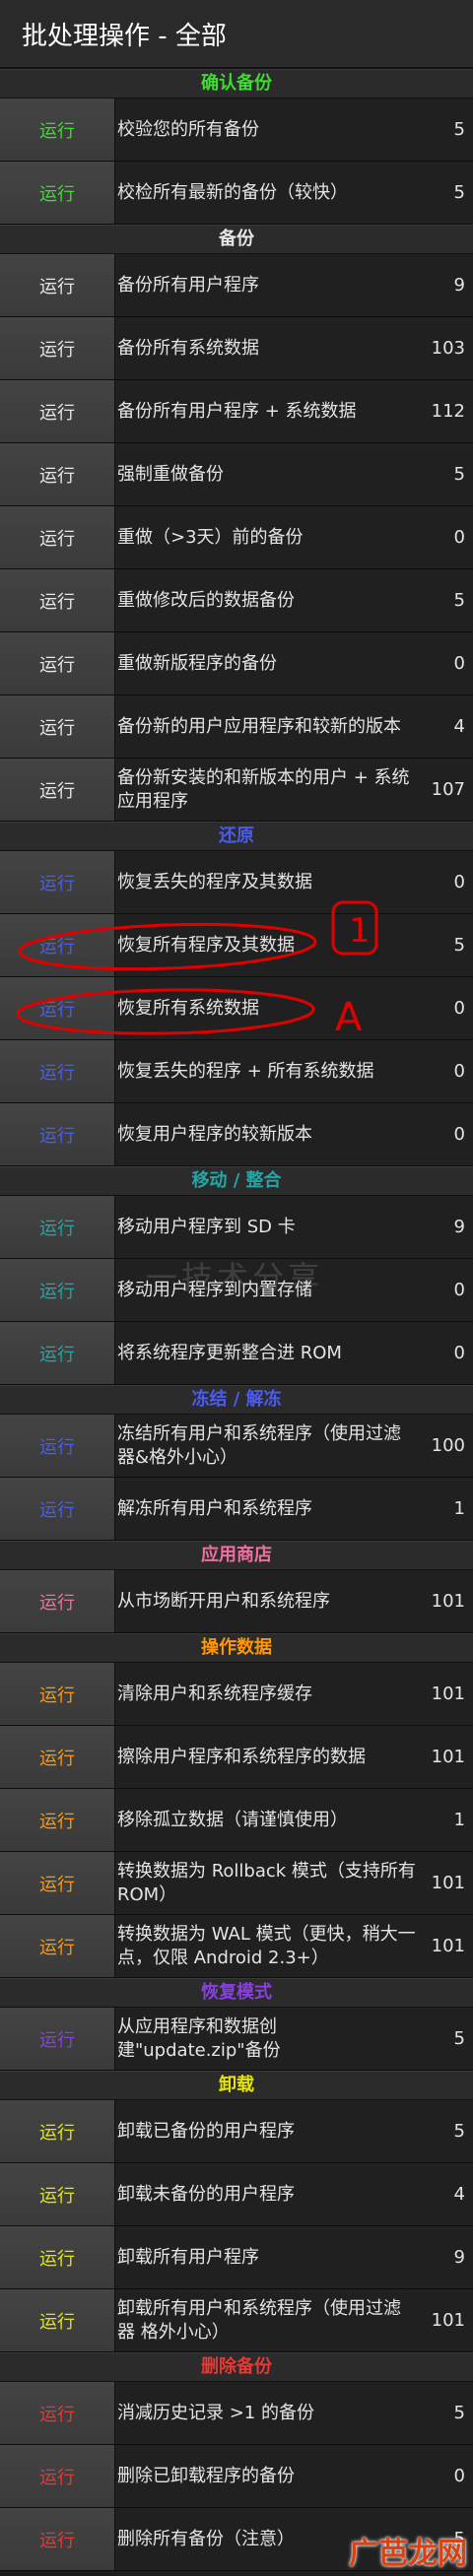  I want to click on page-title: 批处理操作 - 全部, so click(124, 36).